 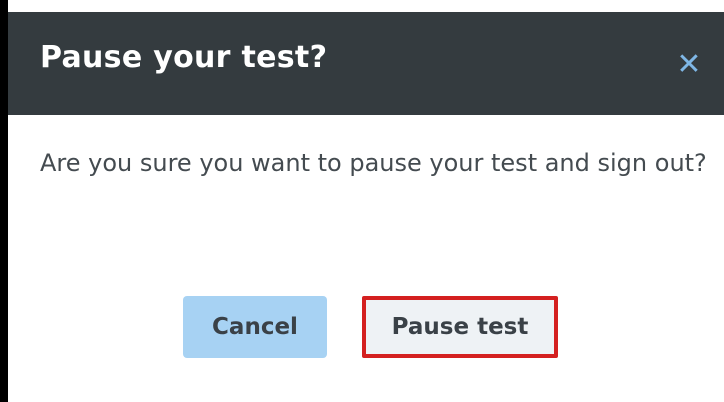 I want to click on close-icon: ✕, so click(x=689, y=64).